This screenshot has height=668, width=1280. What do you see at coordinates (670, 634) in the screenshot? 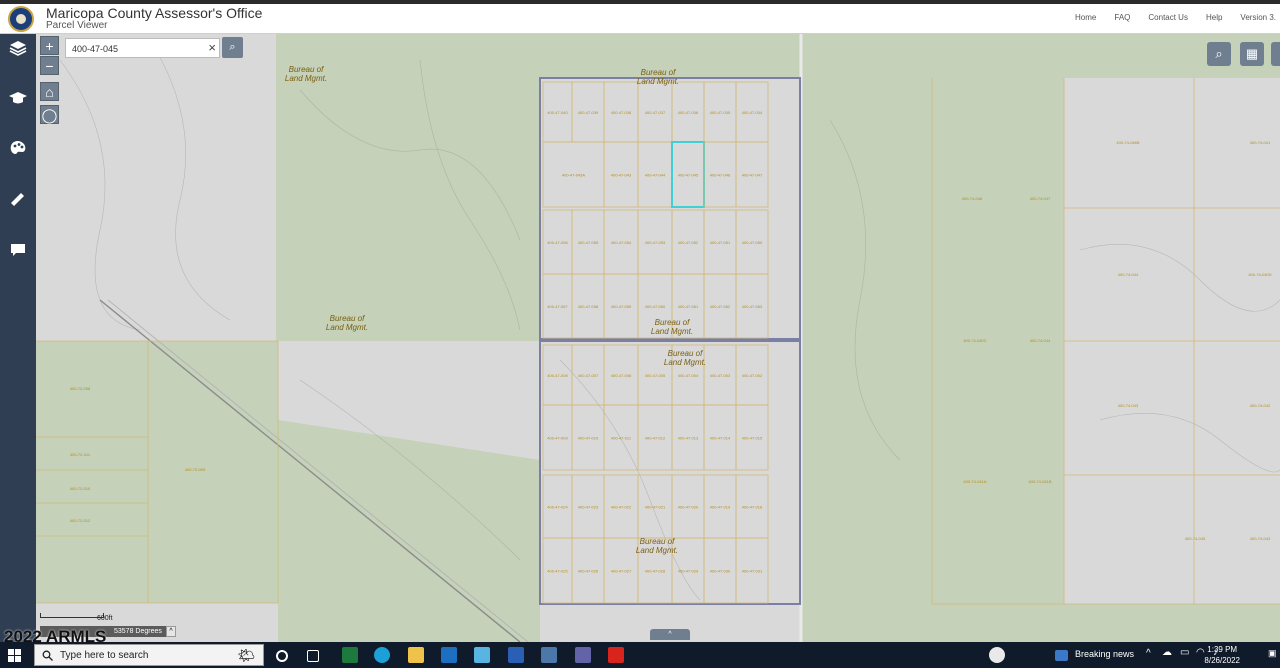
I see `expand-panel-tab: ^` at bounding box center [670, 634].